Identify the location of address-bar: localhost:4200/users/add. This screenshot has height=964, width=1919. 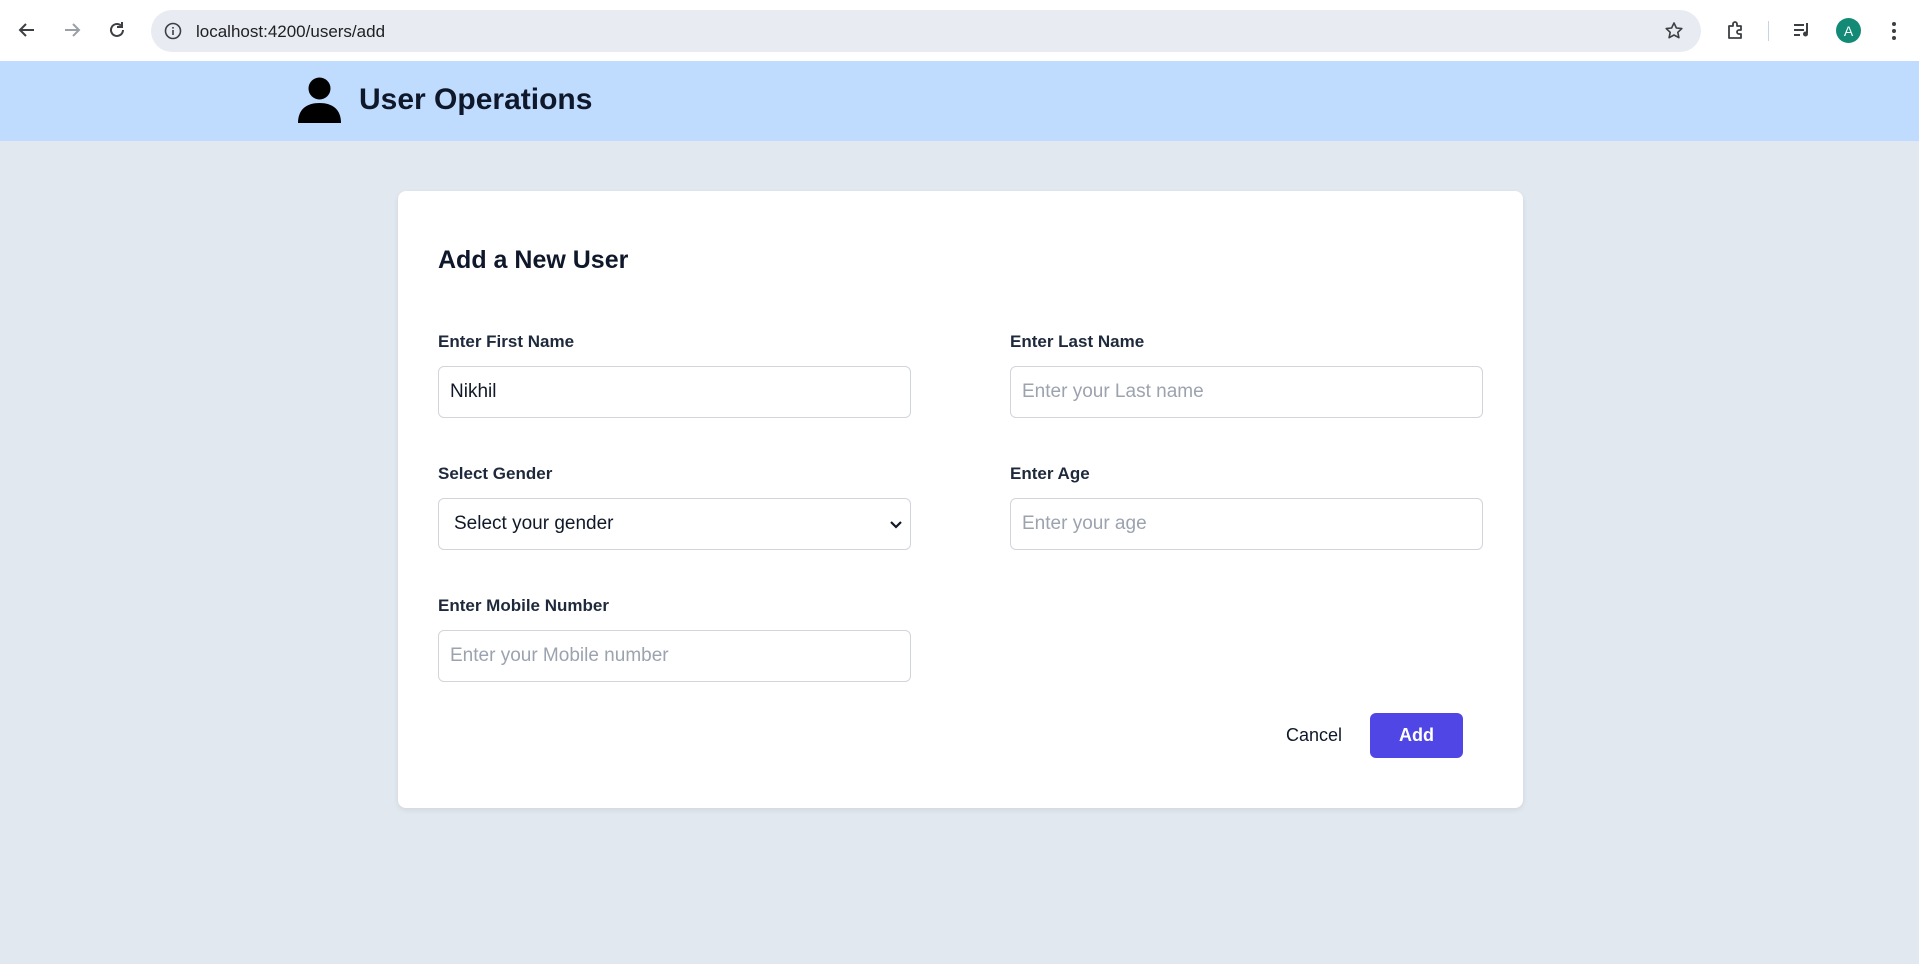
(926, 31).